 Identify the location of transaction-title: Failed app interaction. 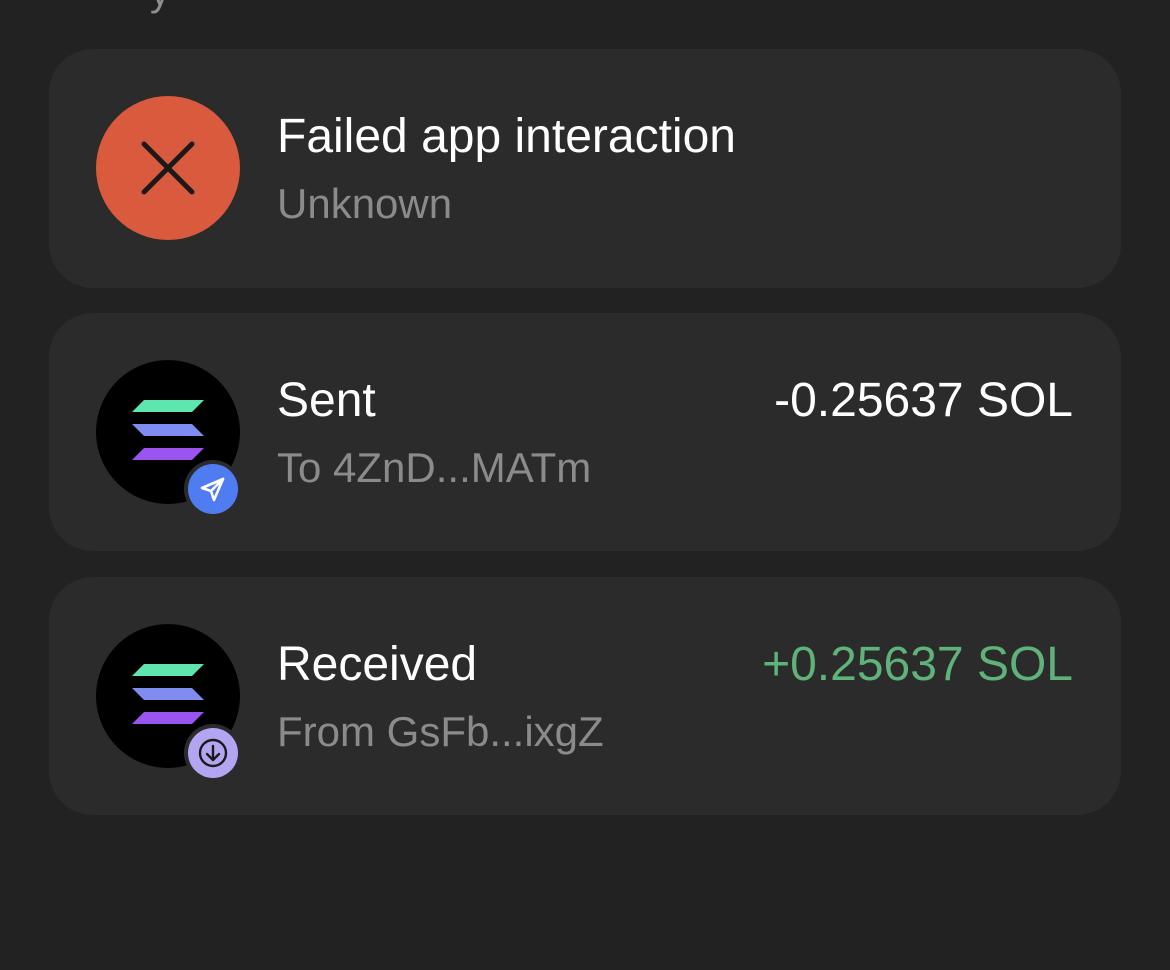
(506, 136).